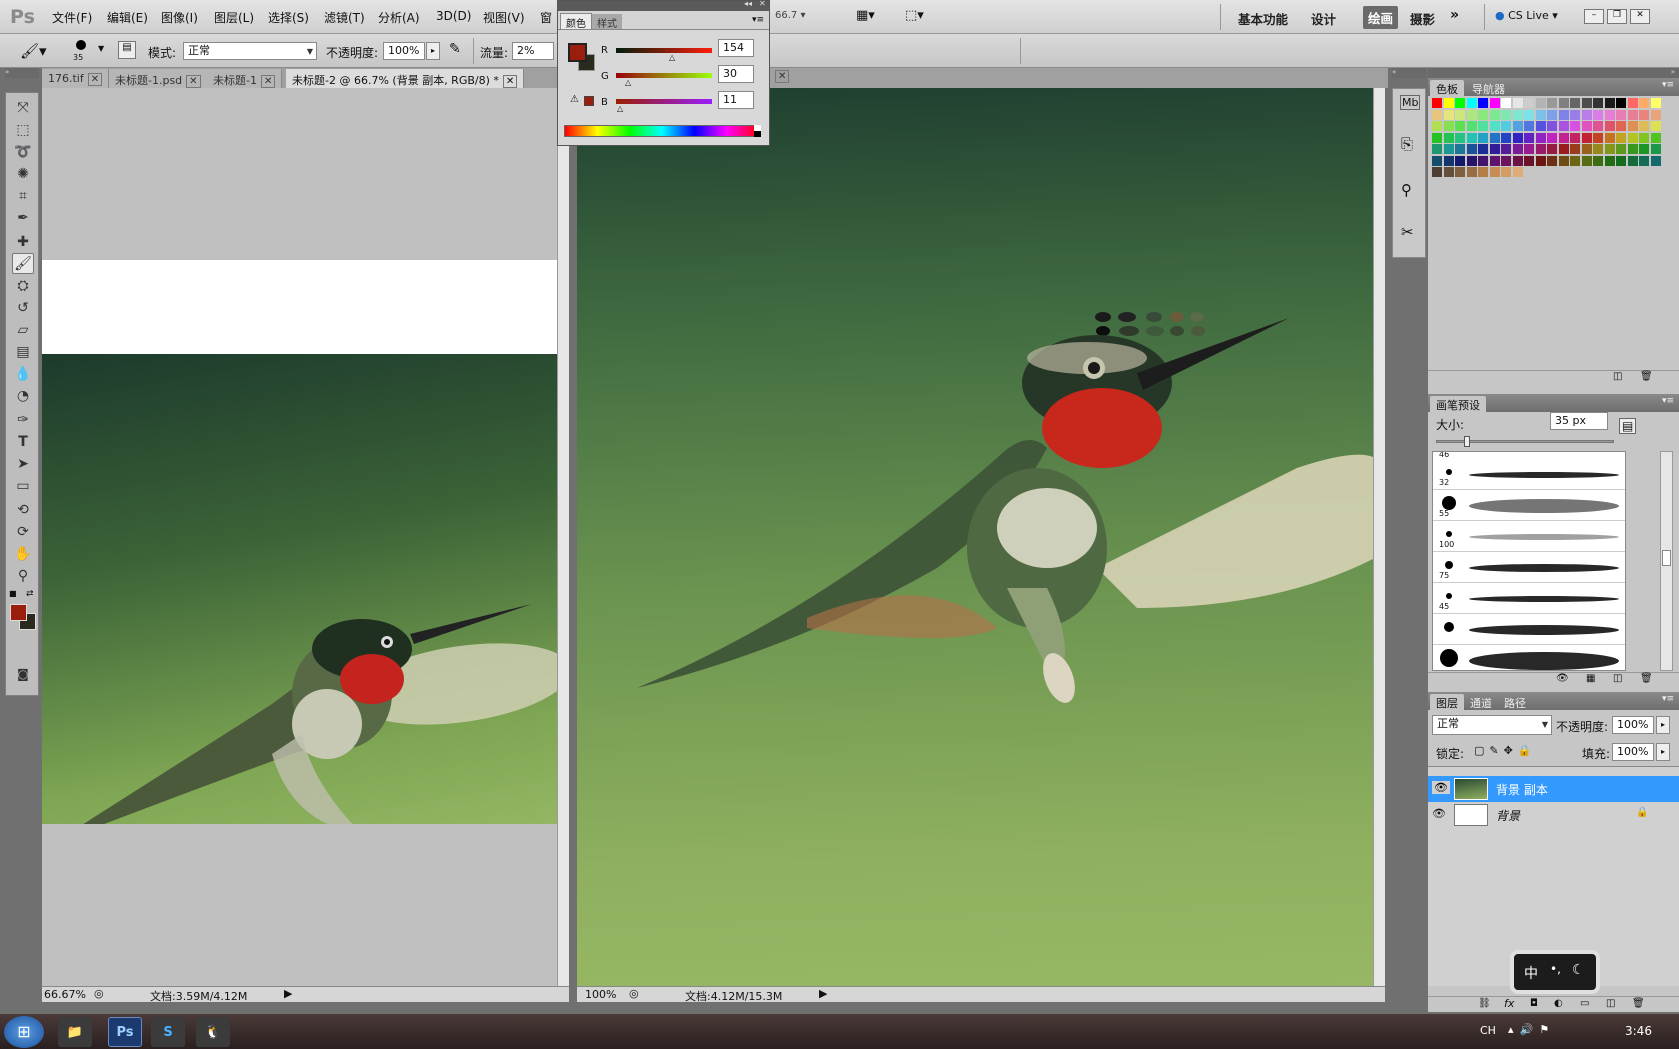  Describe the element at coordinates (1488, 1030) in the screenshot. I see `language-indicator: CH` at that location.